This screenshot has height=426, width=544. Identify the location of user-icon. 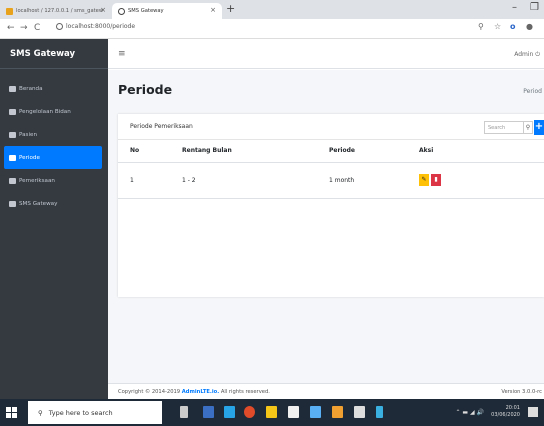
(12, 111).